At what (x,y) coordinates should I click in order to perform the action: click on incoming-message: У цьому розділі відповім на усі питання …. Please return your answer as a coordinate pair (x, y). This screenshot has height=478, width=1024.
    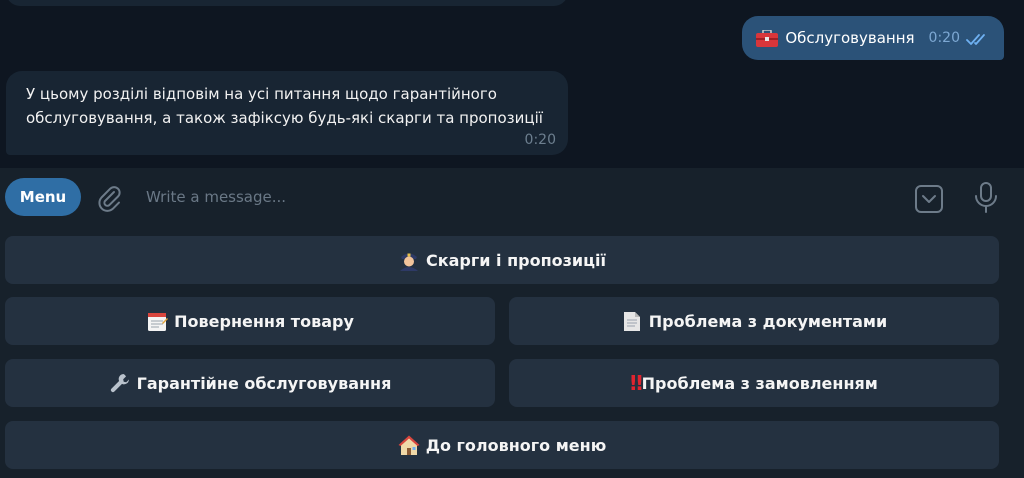
    Looking at the image, I should click on (287, 113).